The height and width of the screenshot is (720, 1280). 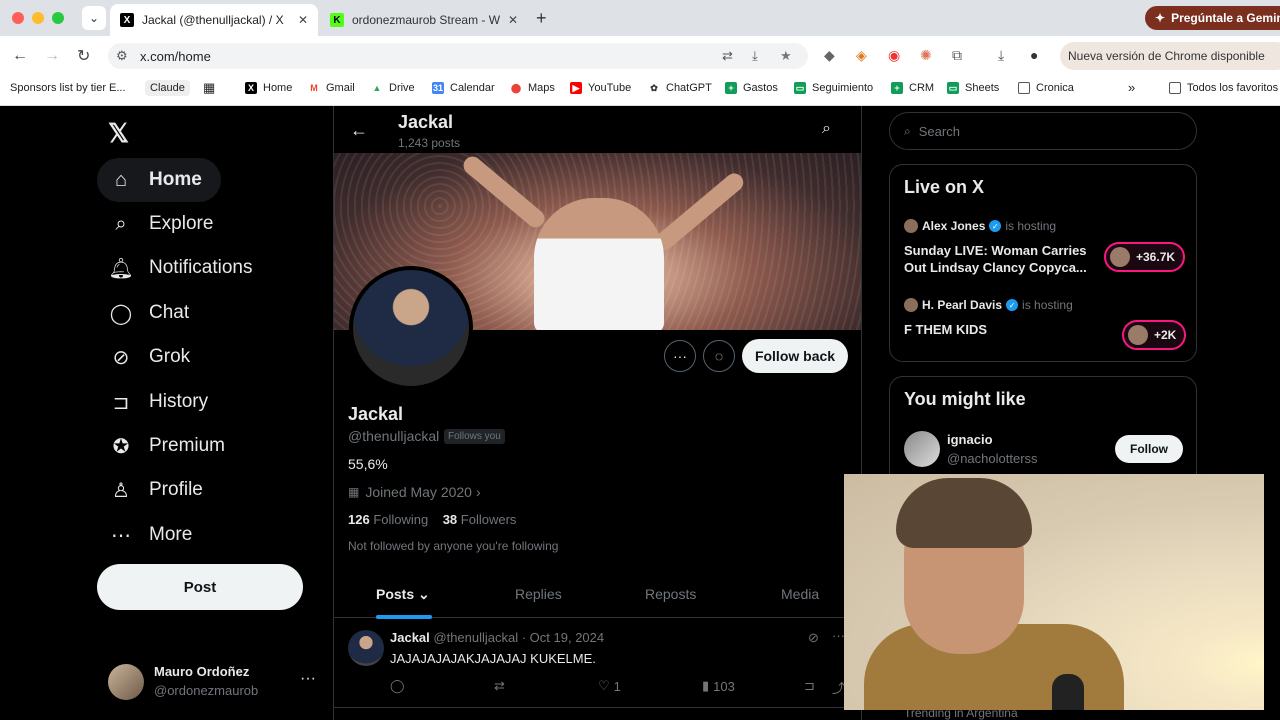 I want to click on browser-tab-kick: K ordonezmaurob Stream - Wat ✕, so click(x=424, y=20).